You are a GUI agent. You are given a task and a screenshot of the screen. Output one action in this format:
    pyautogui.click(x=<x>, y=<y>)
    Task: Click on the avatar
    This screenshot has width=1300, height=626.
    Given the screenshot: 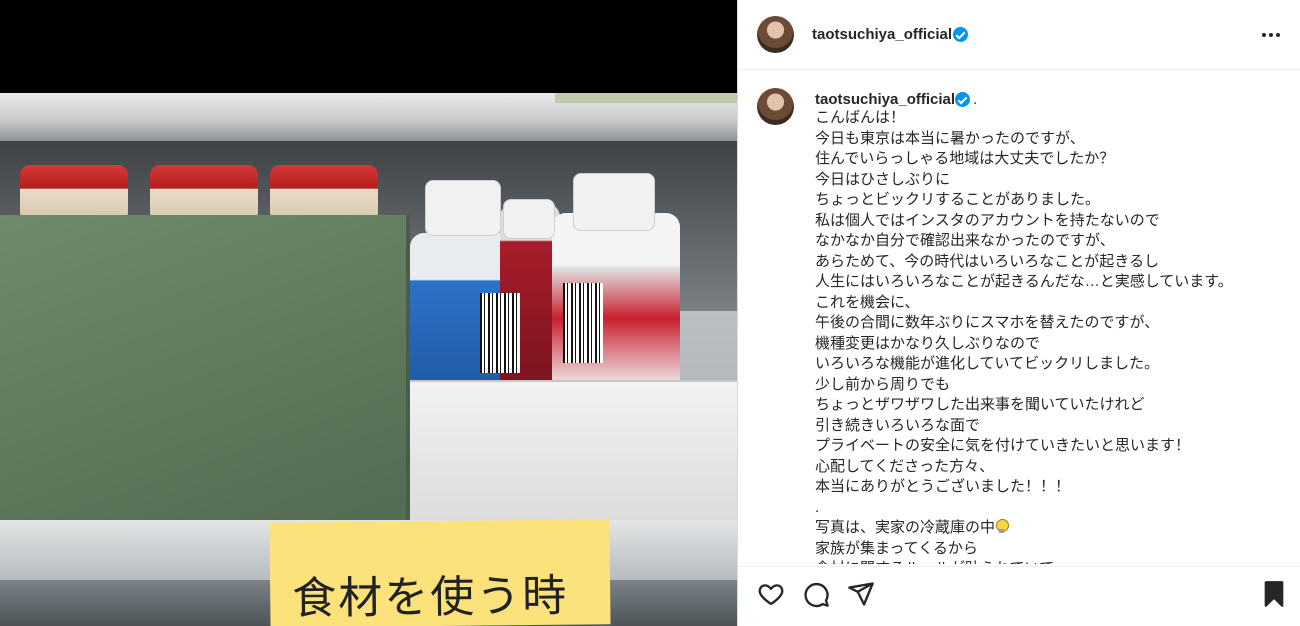 What is the action you would take?
    pyautogui.click(x=775, y=34)
    